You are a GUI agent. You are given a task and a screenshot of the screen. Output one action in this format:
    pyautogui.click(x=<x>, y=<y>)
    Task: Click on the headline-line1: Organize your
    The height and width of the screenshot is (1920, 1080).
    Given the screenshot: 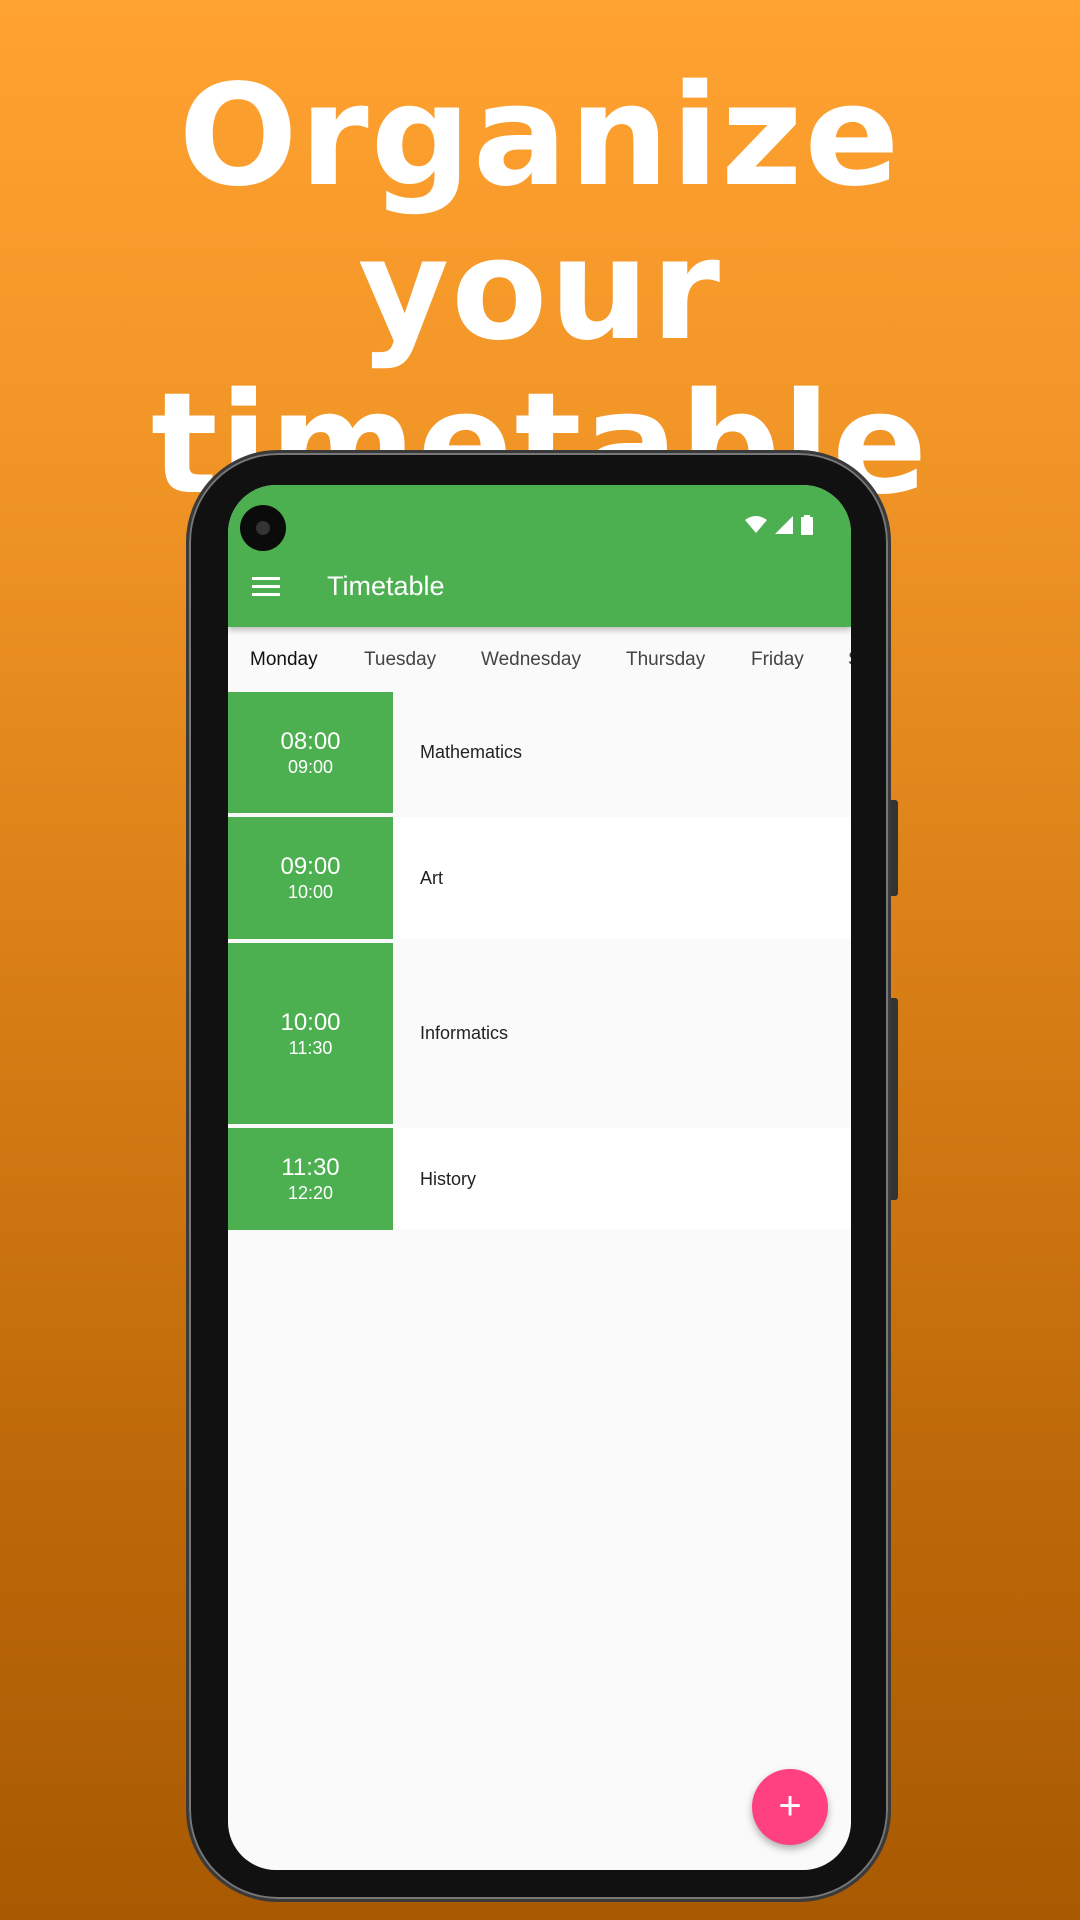 What is the action you would take?
    pyautogui.click(x=540, y=213)
    